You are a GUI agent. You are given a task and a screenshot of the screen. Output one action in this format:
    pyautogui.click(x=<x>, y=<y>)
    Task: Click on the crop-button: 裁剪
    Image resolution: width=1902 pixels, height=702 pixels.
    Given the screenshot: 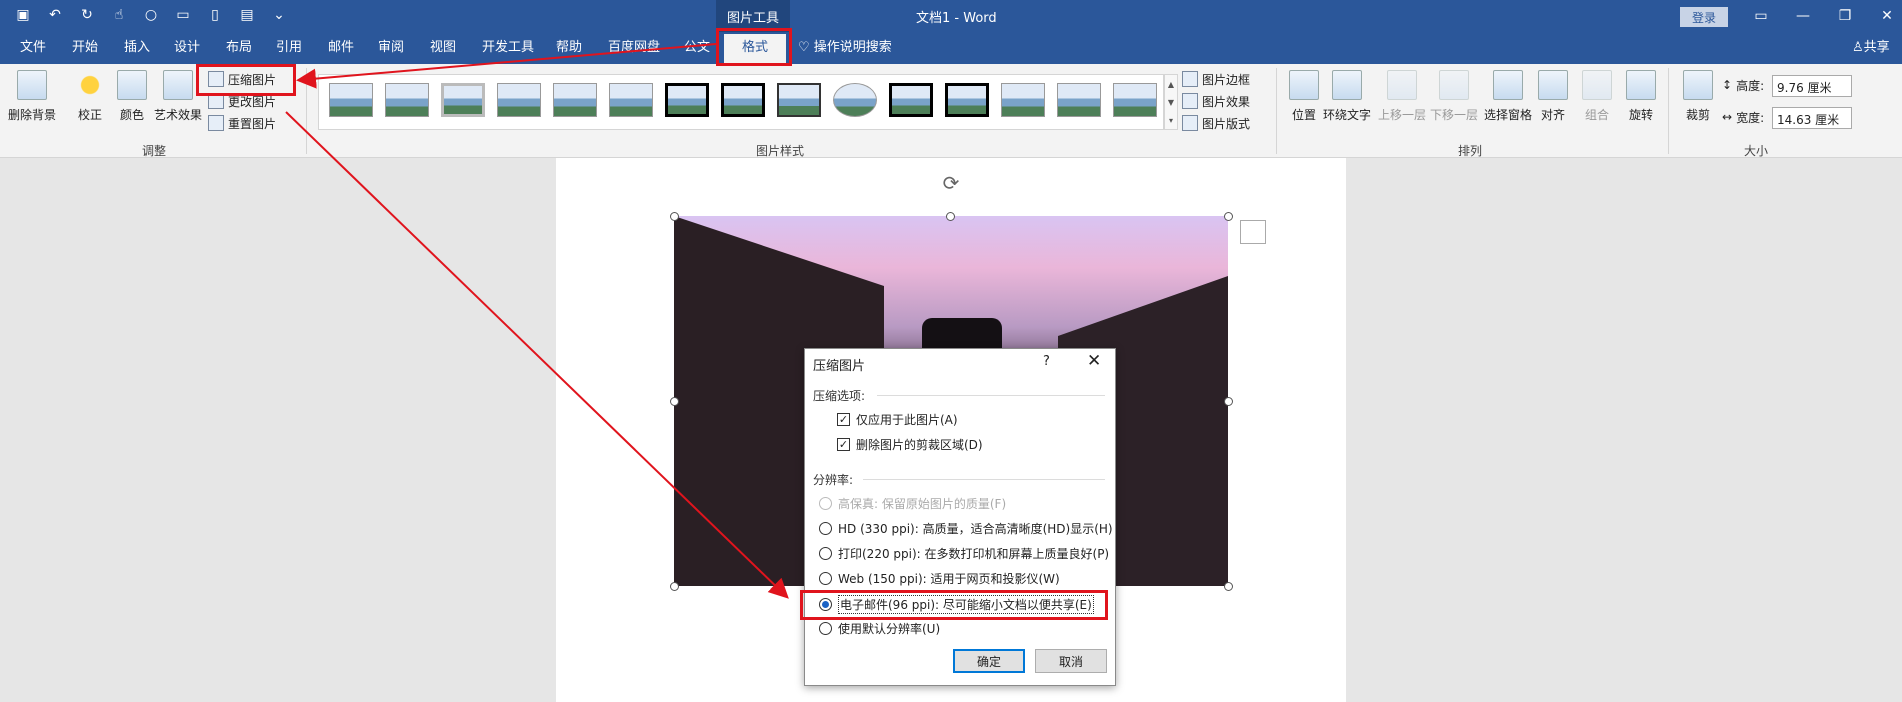 What is the action you would take?
    pyautogui.click(x=1698, y=96)
    